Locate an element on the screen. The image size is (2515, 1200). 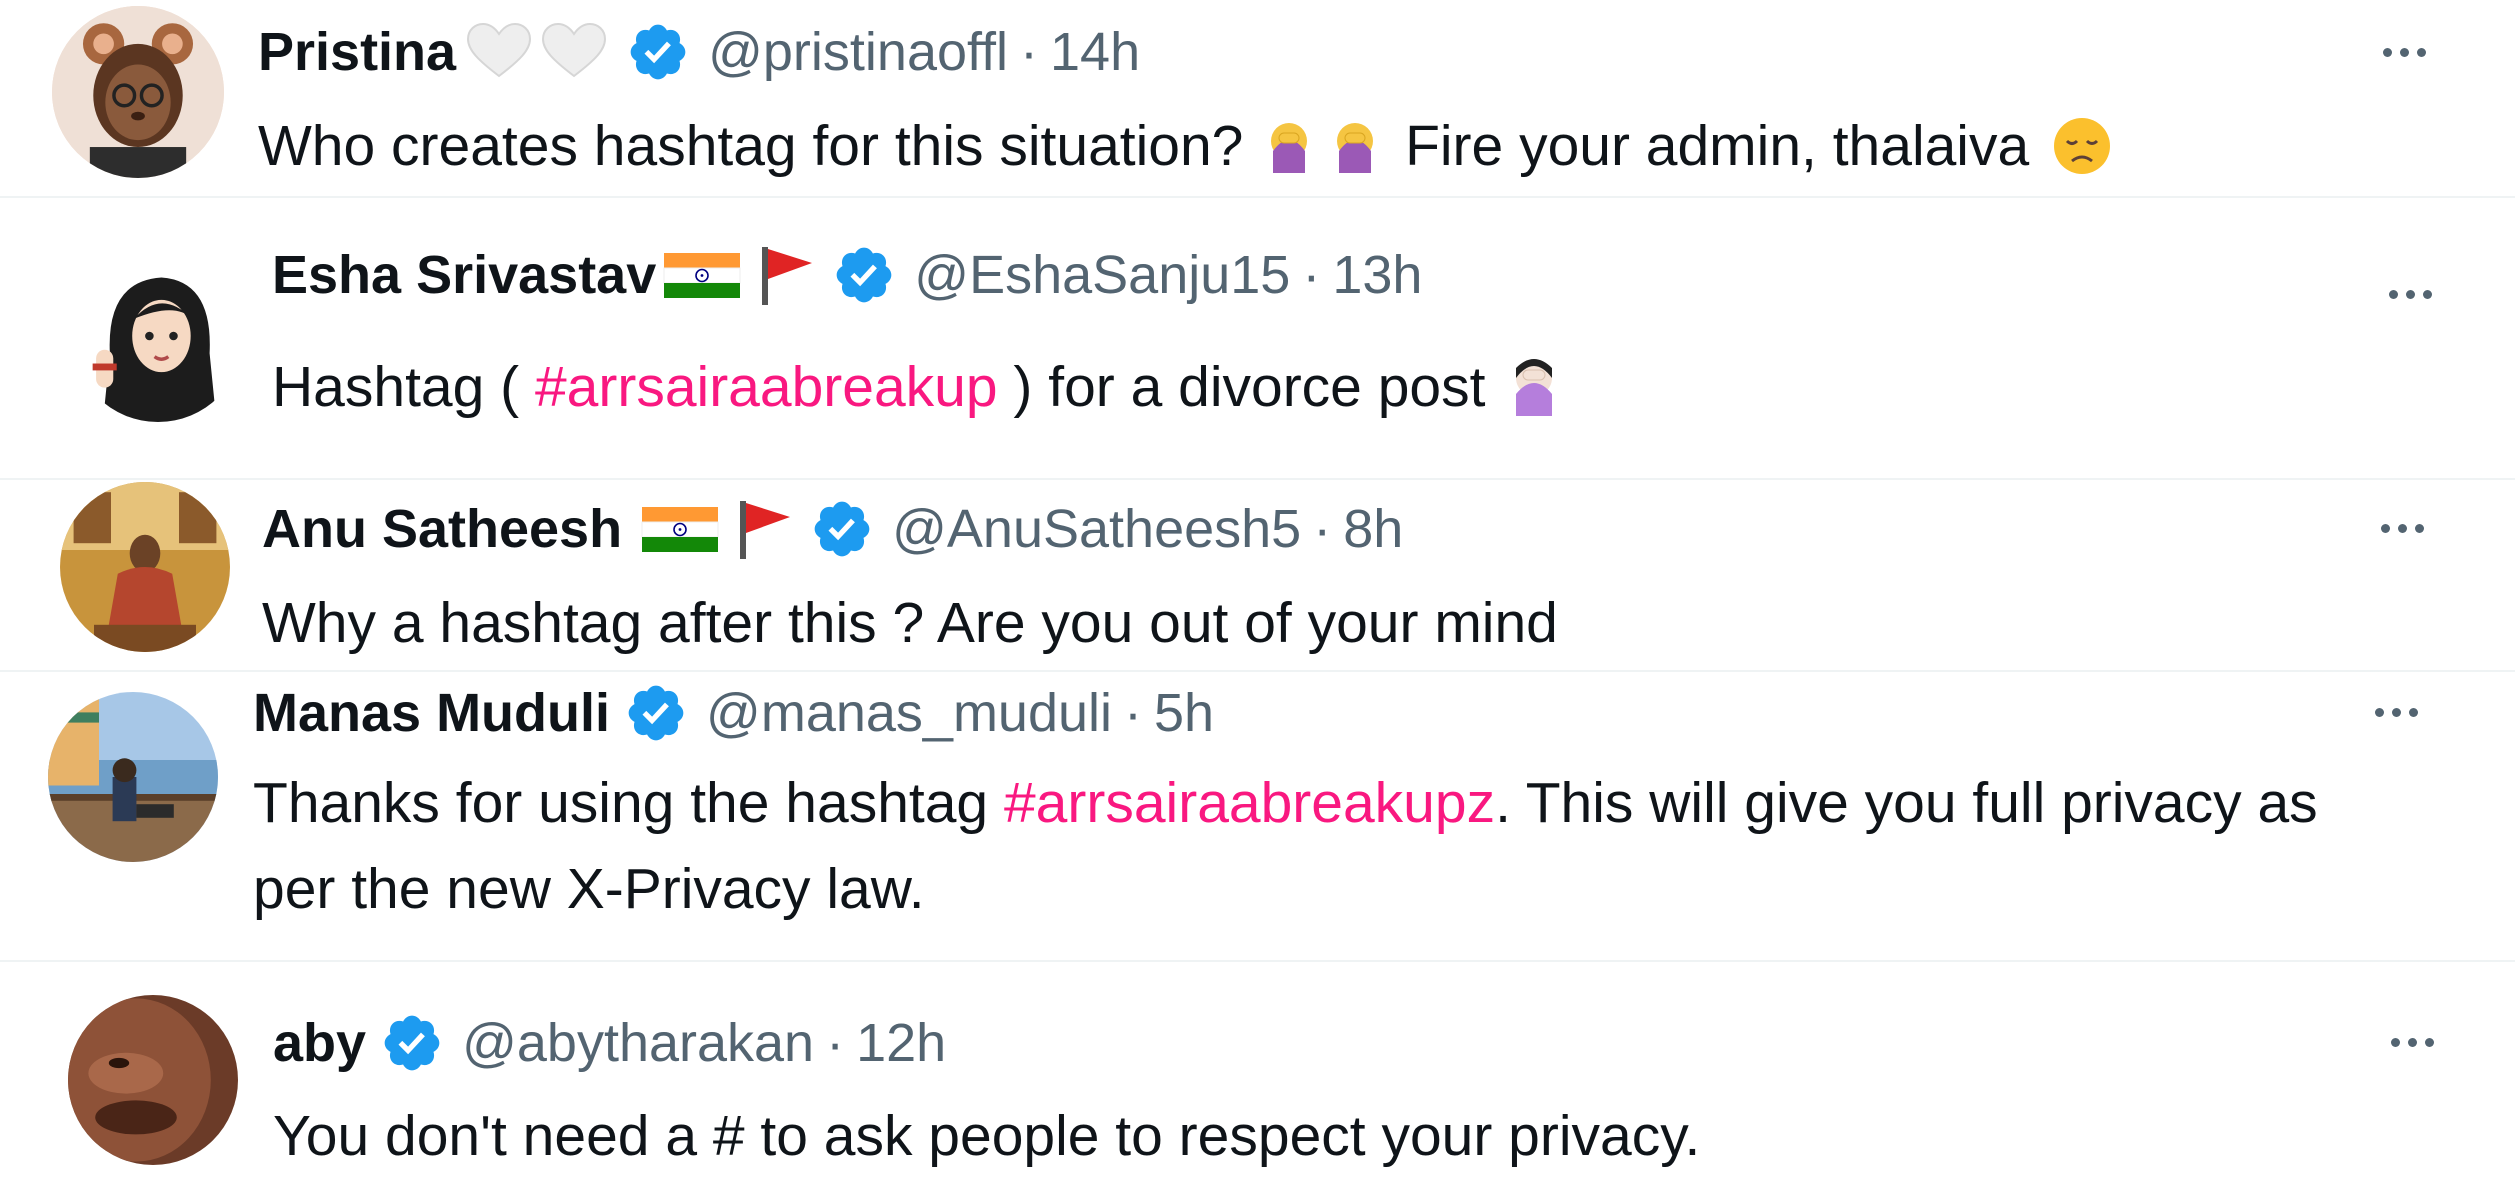
timestamp: 8h is located at coordinates (1373, 529).